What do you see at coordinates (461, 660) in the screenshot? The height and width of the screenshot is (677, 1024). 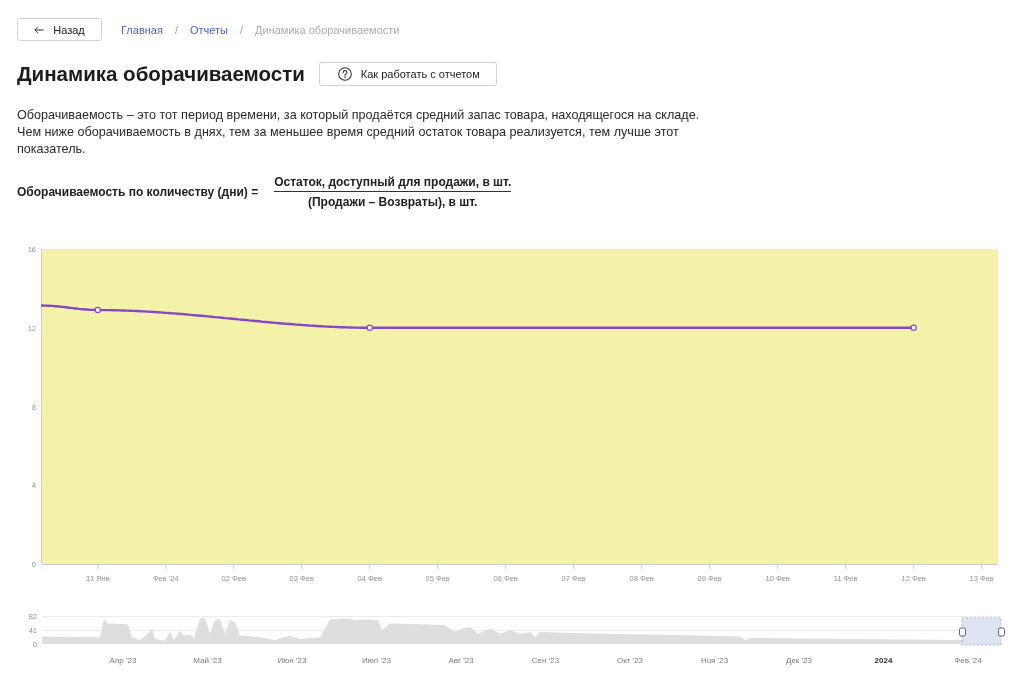 I see `x-axis-label: Авг '23` at bounding box center [461, 660].